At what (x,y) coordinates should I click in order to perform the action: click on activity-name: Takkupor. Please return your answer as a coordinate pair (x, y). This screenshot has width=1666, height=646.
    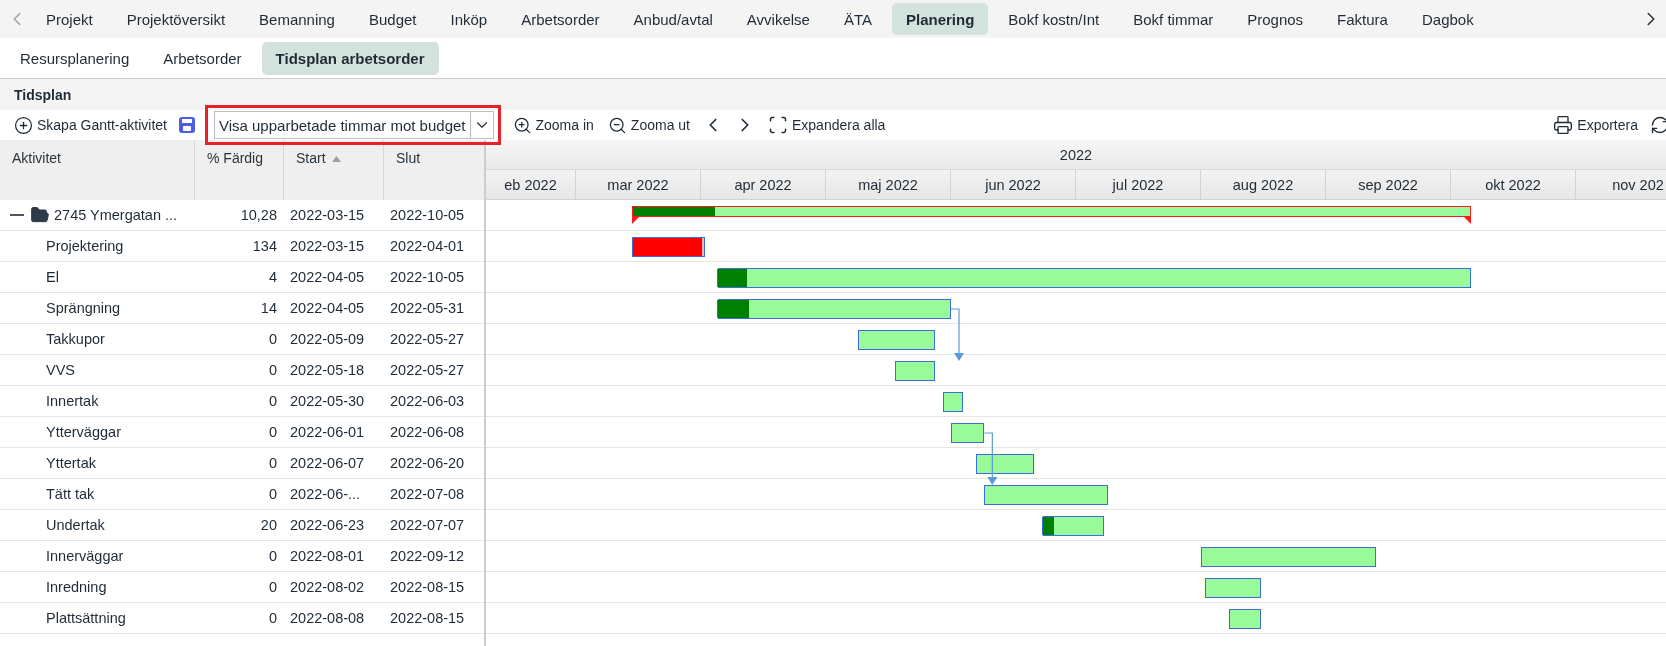
    Looking at the image, I should click on (75, 339).